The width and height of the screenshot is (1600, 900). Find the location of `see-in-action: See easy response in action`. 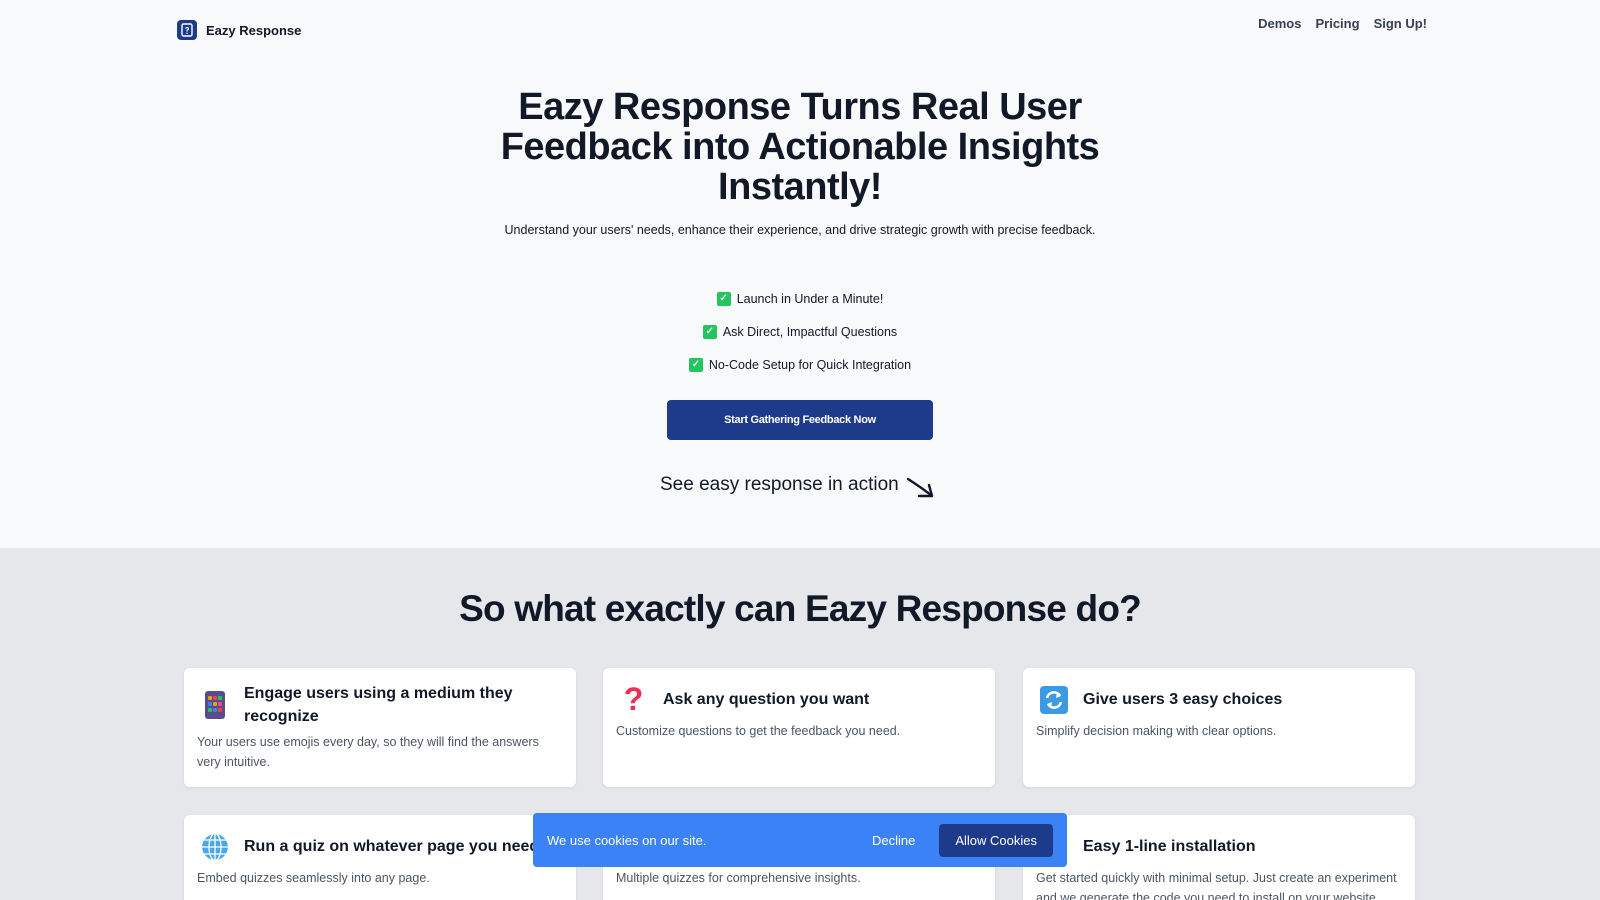

see-in-action: See easy response in action is located at coordinates (798, 487).